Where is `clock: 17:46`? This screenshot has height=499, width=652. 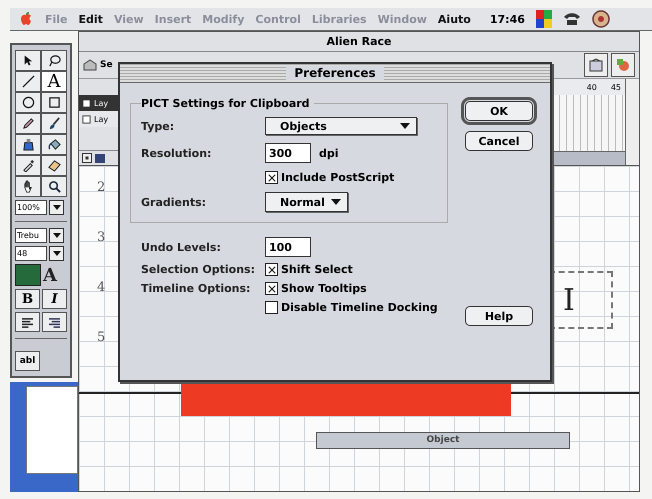 clock: 17:46 is located at coordinates (507, 19).